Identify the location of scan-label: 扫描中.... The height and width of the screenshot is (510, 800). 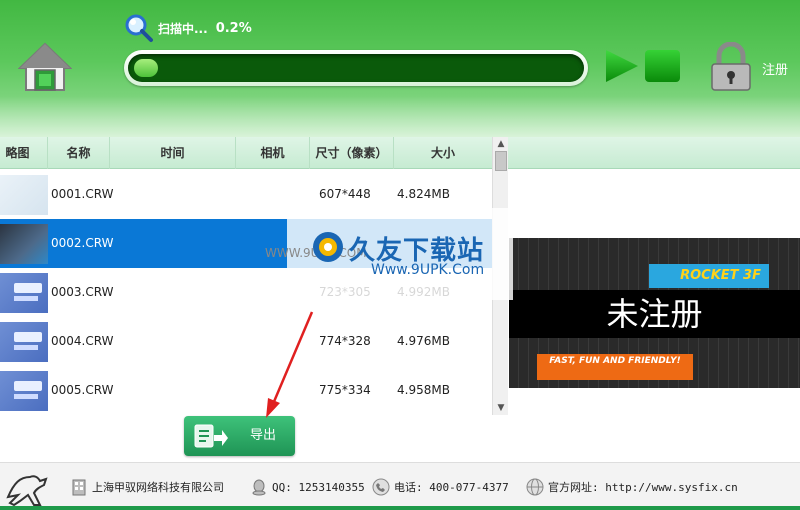
(183, 28).